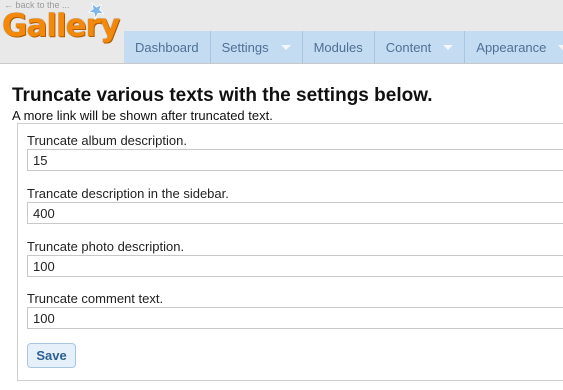 Image resolution: width=563 pixels, height=390 pixels. I want to click on nav-settings: Settings, so click(256, 47).